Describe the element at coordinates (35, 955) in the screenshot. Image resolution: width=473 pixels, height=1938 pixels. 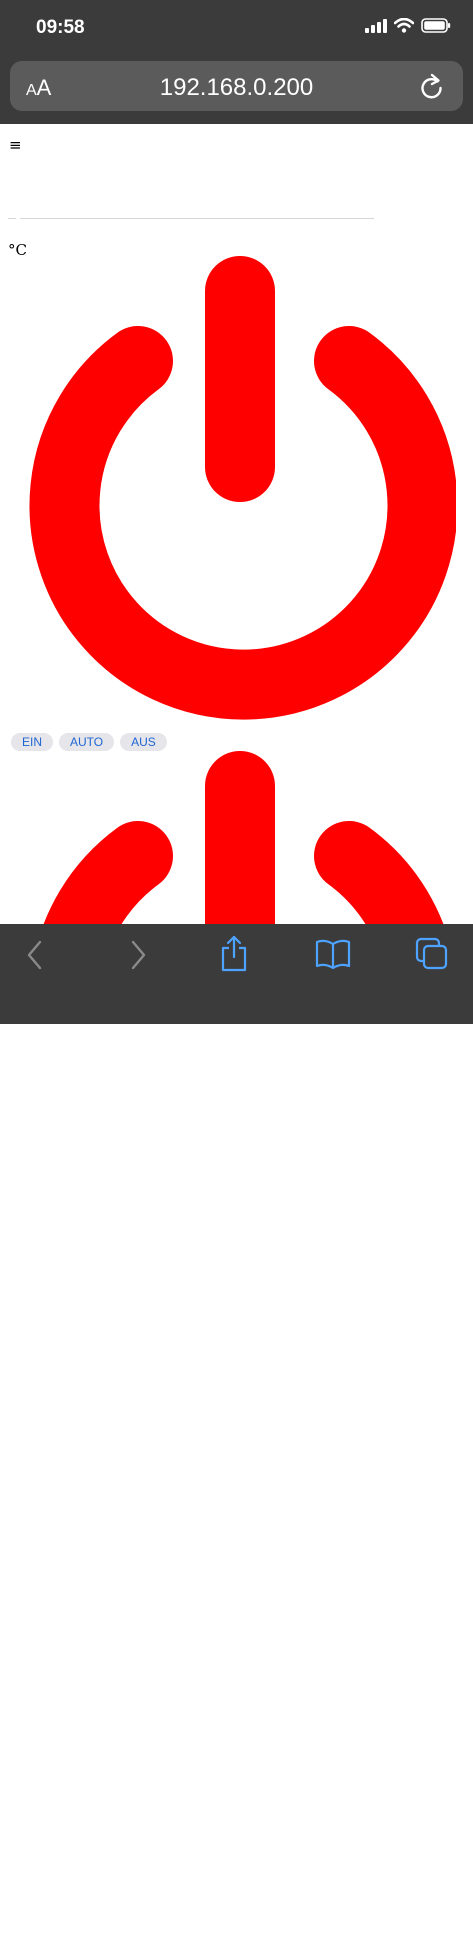
I see `back-icon` at that location.